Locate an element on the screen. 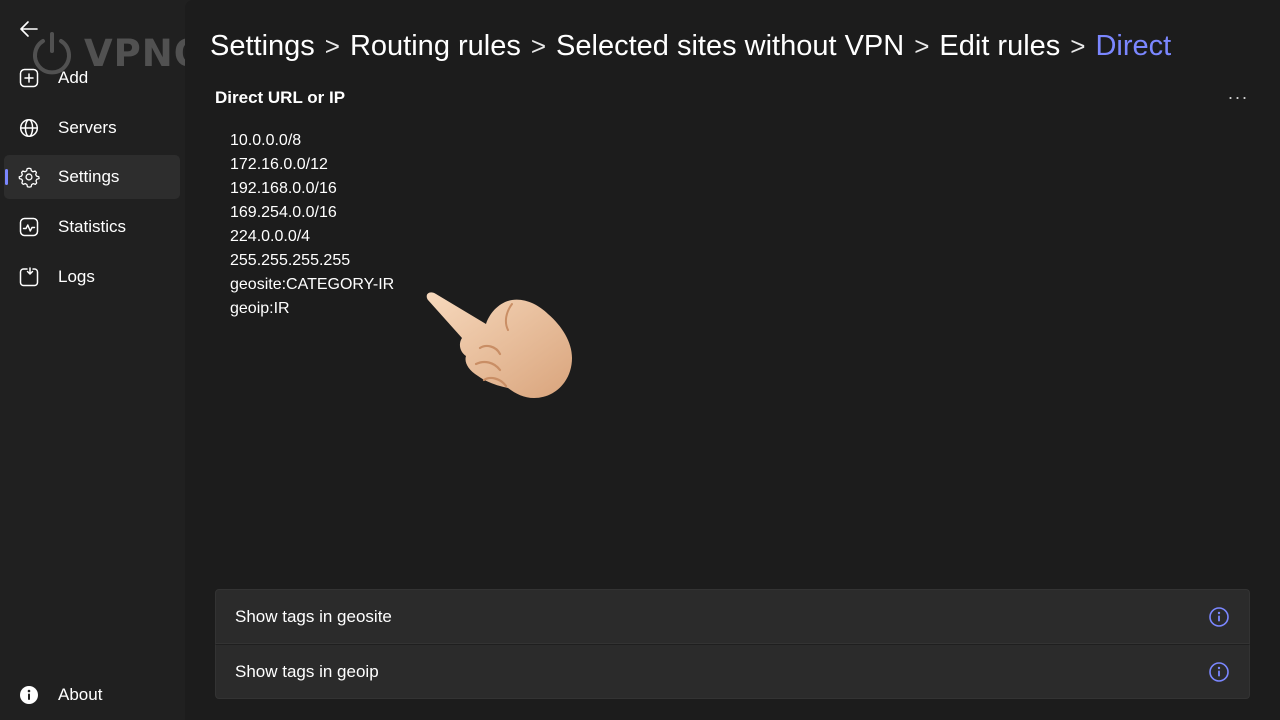 Image resolution: width=1280 pixels, height=720 pixels. rule-line: 255.255.255.255 is located at coordinates (530, 261).